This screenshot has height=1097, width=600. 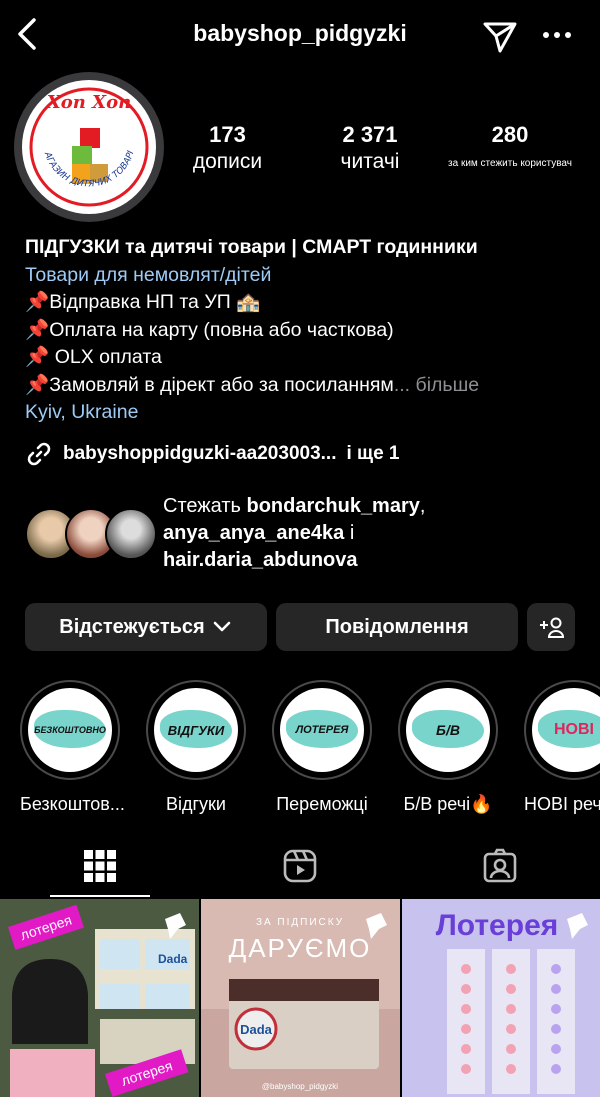 What do you see at coordinates (93, 357) in the screenshot?
I see `bio-line-3: 📌 OLX оплата` at bounding box center [93, 357].